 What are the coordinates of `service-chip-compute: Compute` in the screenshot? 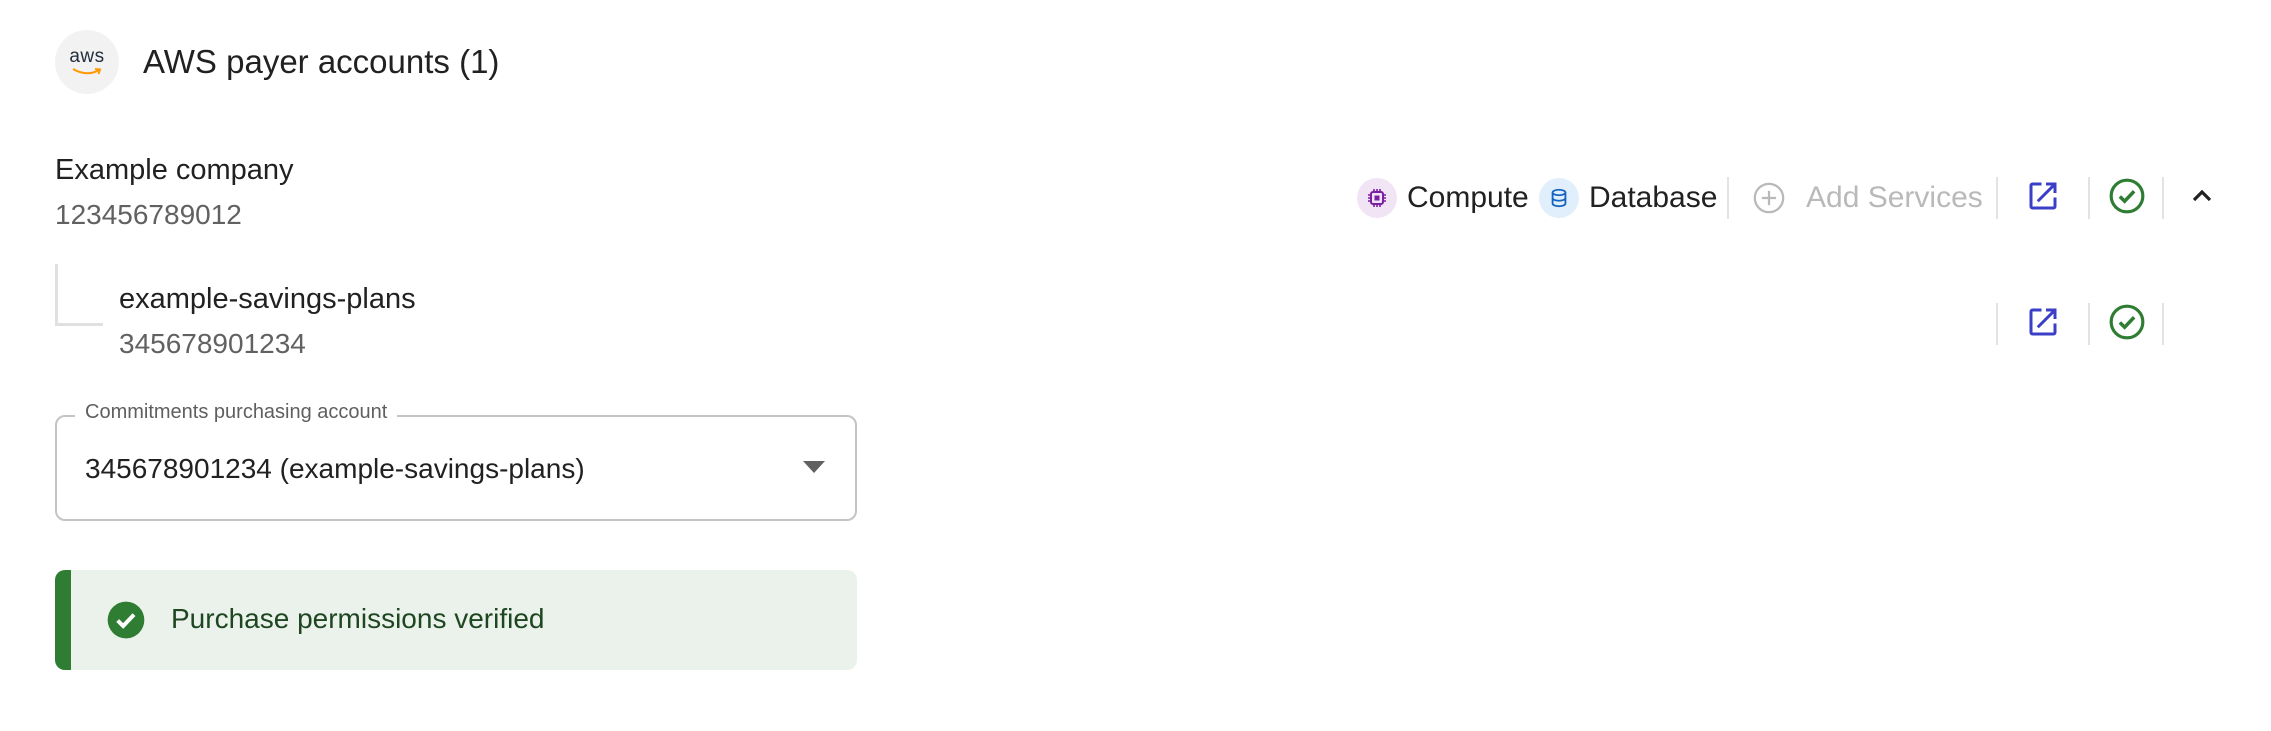 It's located at (1443, 198).